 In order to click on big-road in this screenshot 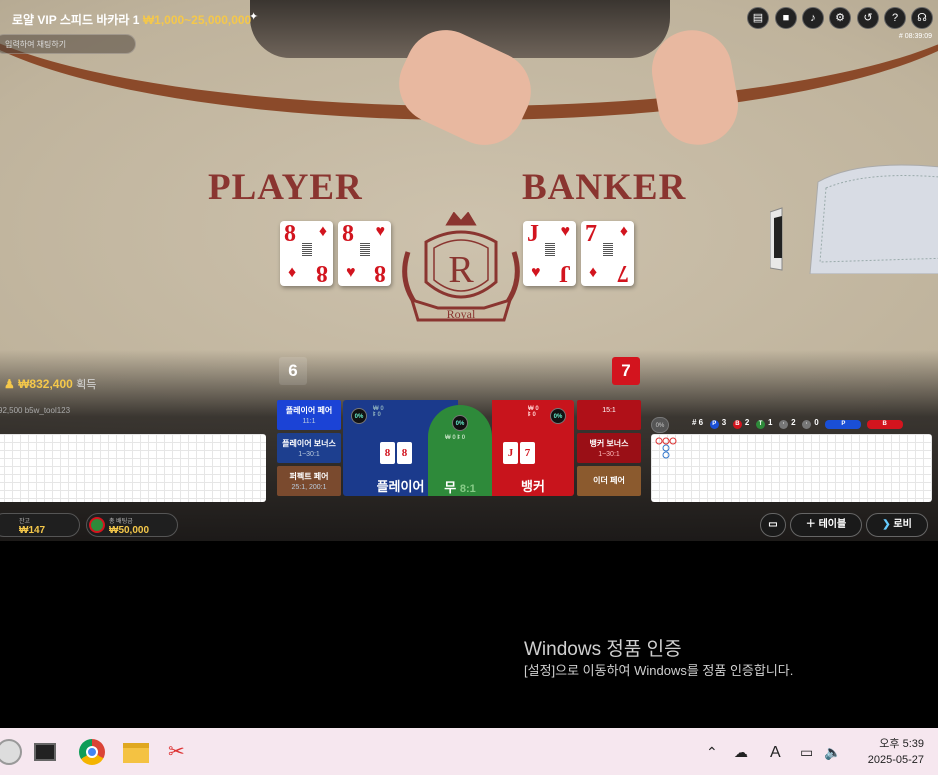, I will do `click(791, 468)`.